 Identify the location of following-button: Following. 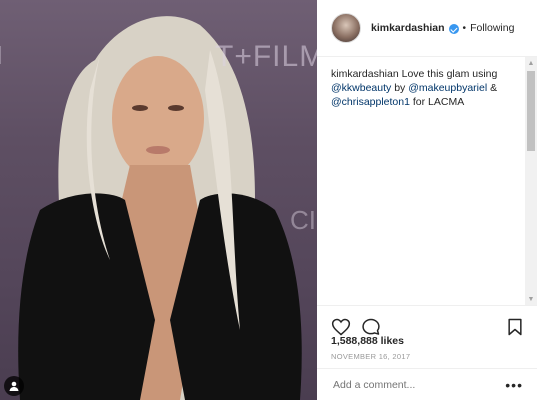
(492, 28).